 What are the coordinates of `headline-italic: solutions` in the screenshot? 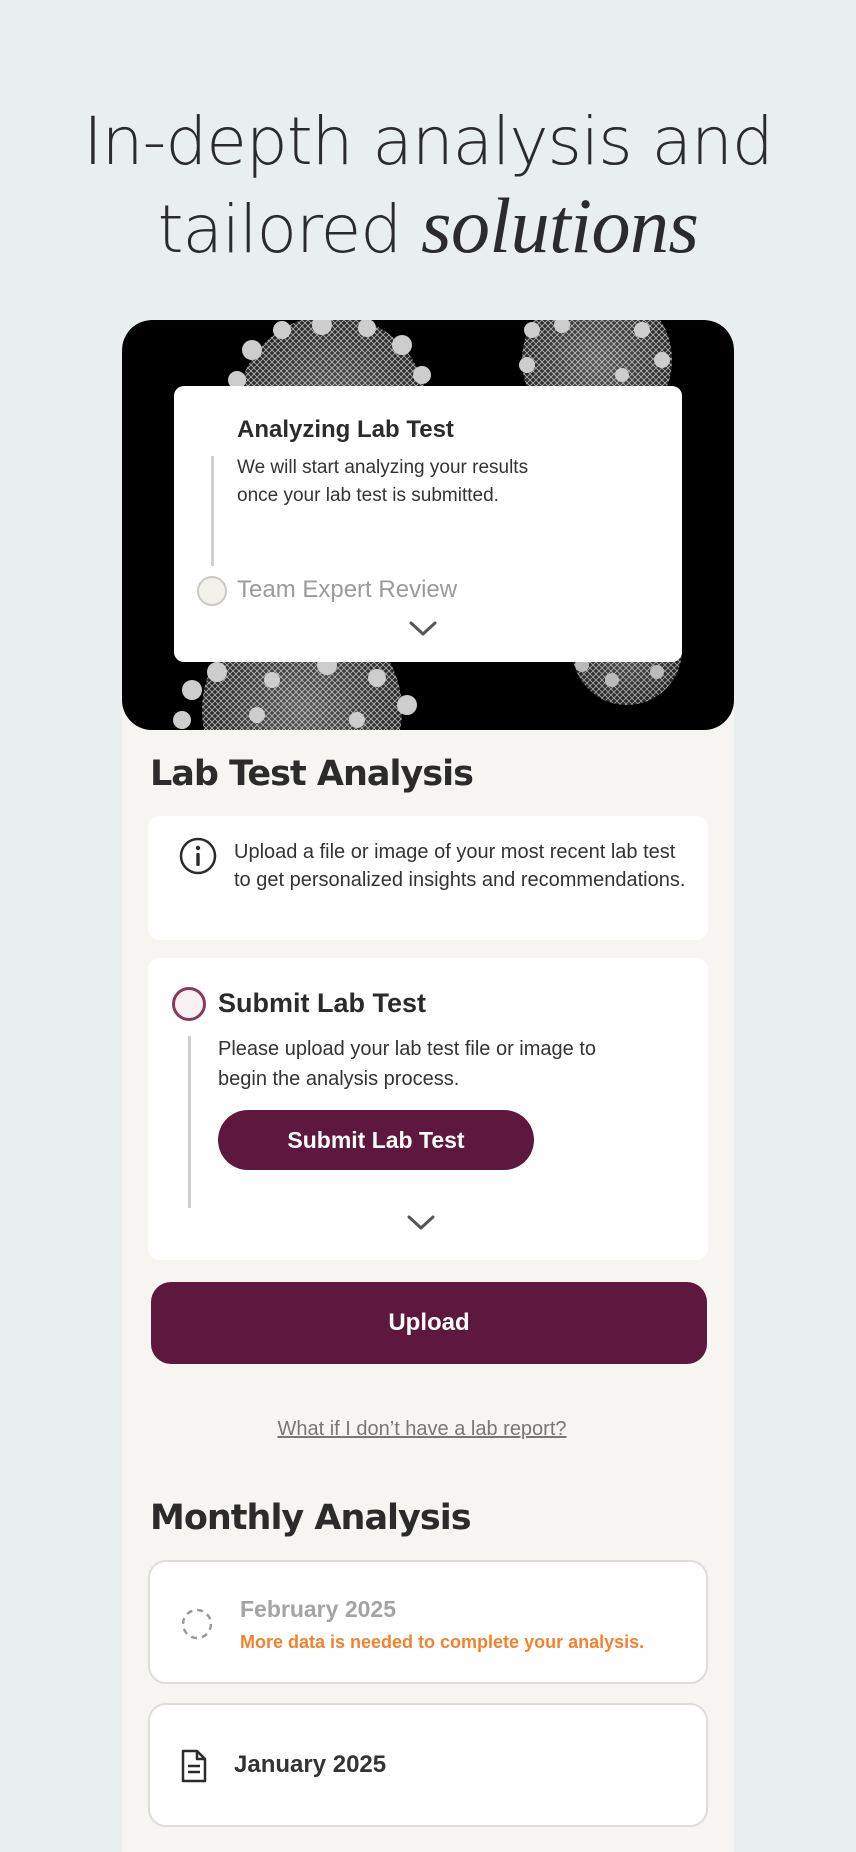 It's located at (560, 225).